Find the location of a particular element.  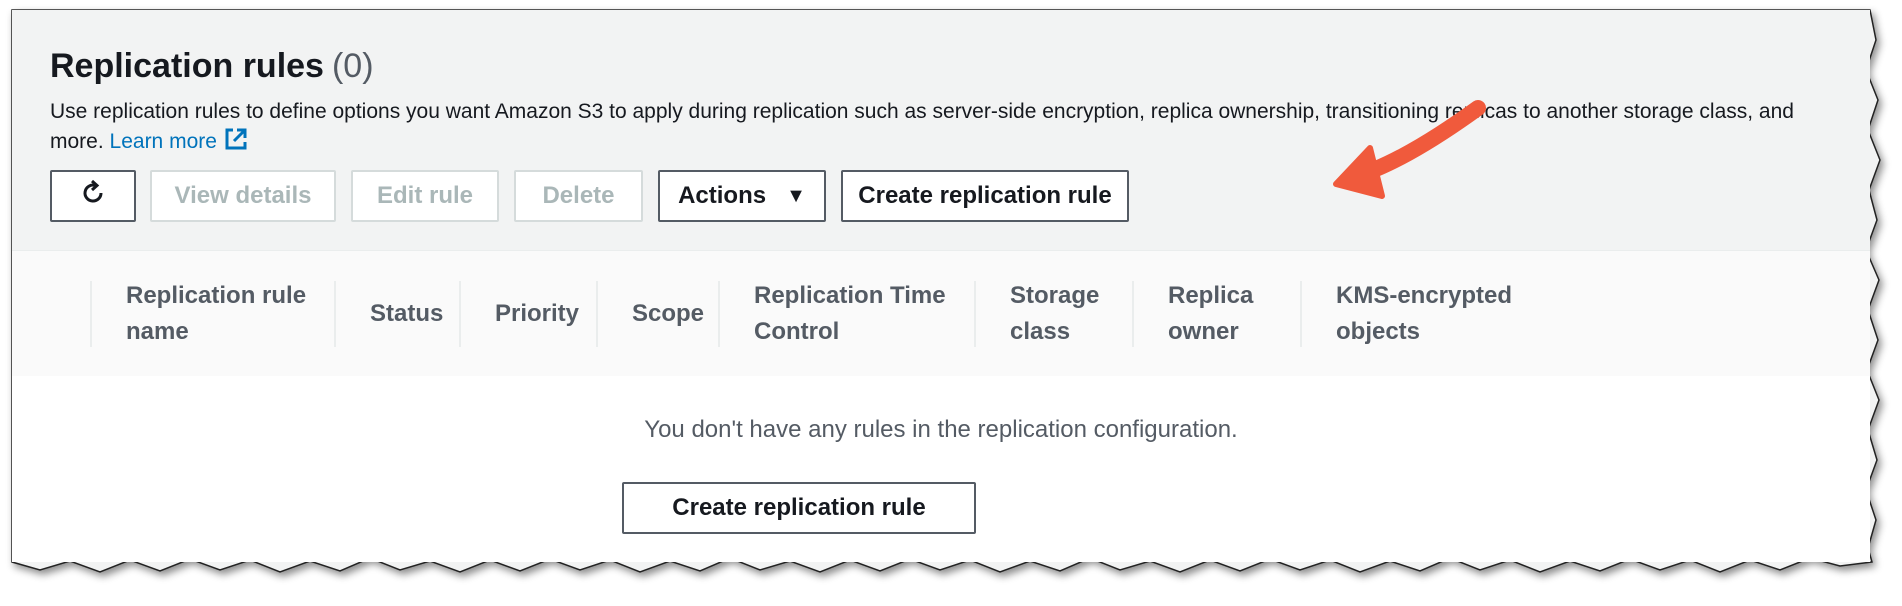

column-label: KMS-encrypted objects is located at coordinates (1424, 314).